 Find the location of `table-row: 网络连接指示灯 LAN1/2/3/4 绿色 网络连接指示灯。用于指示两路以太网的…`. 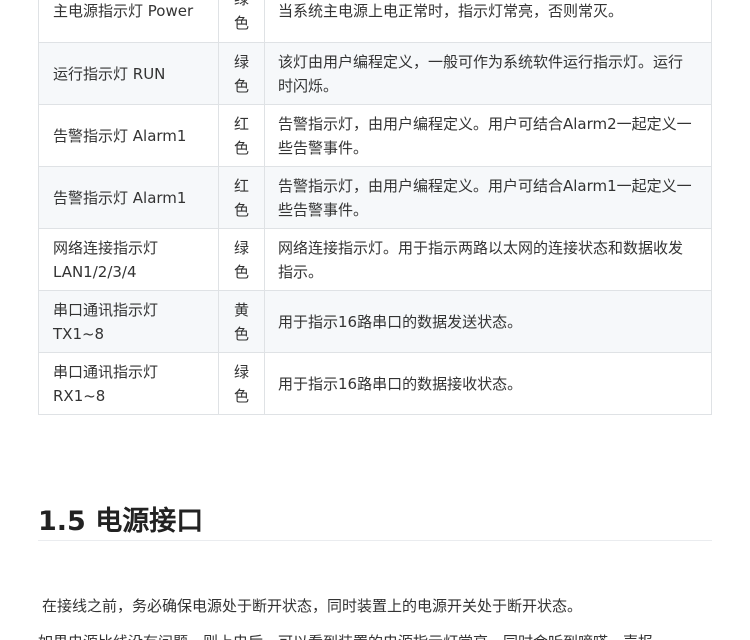

table-row: 网络连接指示灯 LAN1/2/3/4 绿色 网络连接指示灯。用于指示两路以太网的… is located at coordinates (375, 259).